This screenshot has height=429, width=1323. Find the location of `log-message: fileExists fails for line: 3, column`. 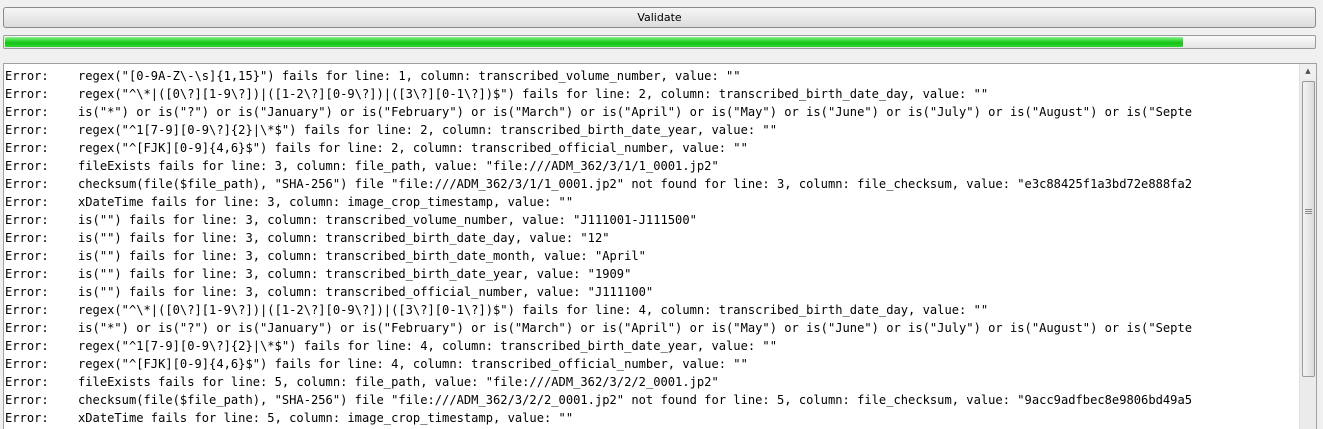

log-message: fileExists fails for line: 3, column is located at coordinates (398, 166).